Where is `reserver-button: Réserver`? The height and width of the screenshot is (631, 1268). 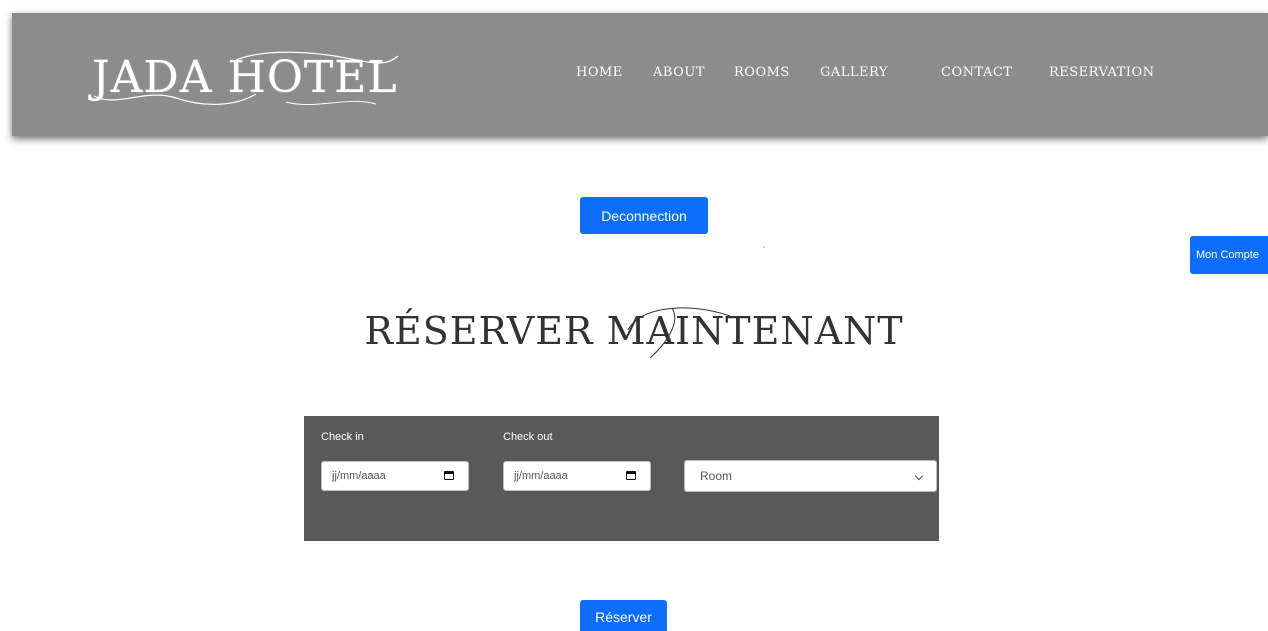
reserver-button: Réserver is located at coordinates (623, 615).